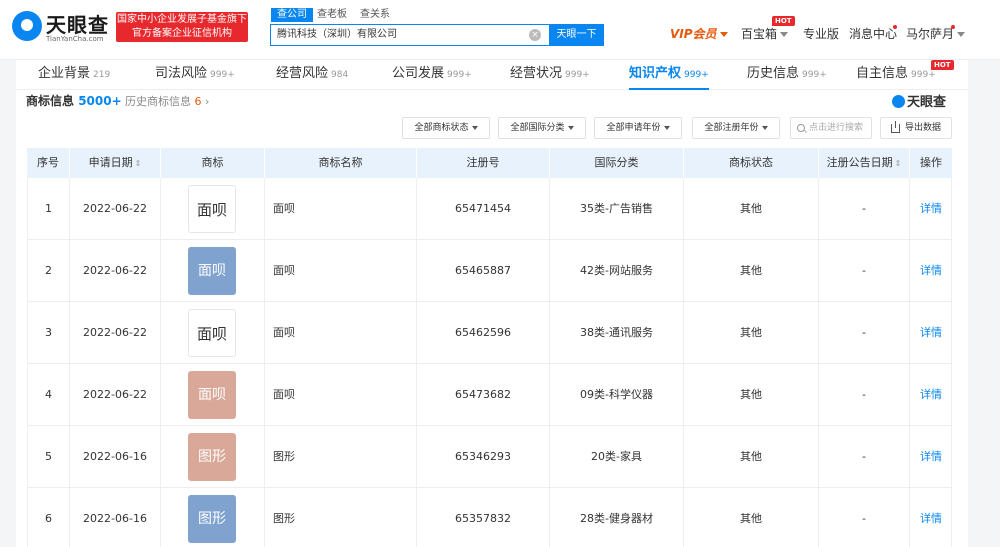 This screenshot has height=547, width=1000. I want to click on user-caret-icon, so click(961, 34).